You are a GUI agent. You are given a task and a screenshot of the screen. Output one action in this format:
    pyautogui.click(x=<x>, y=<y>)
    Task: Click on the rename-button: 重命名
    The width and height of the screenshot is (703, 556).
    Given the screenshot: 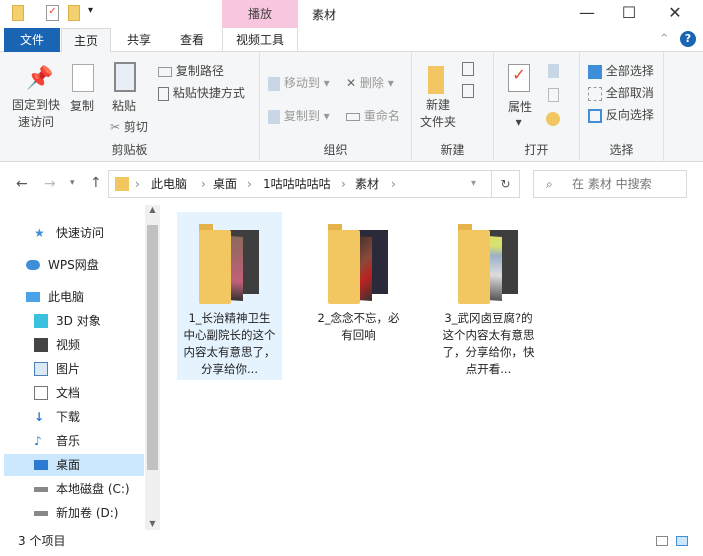 What is the action you would take?
    pyautogui.click(x=373, y=115)
    